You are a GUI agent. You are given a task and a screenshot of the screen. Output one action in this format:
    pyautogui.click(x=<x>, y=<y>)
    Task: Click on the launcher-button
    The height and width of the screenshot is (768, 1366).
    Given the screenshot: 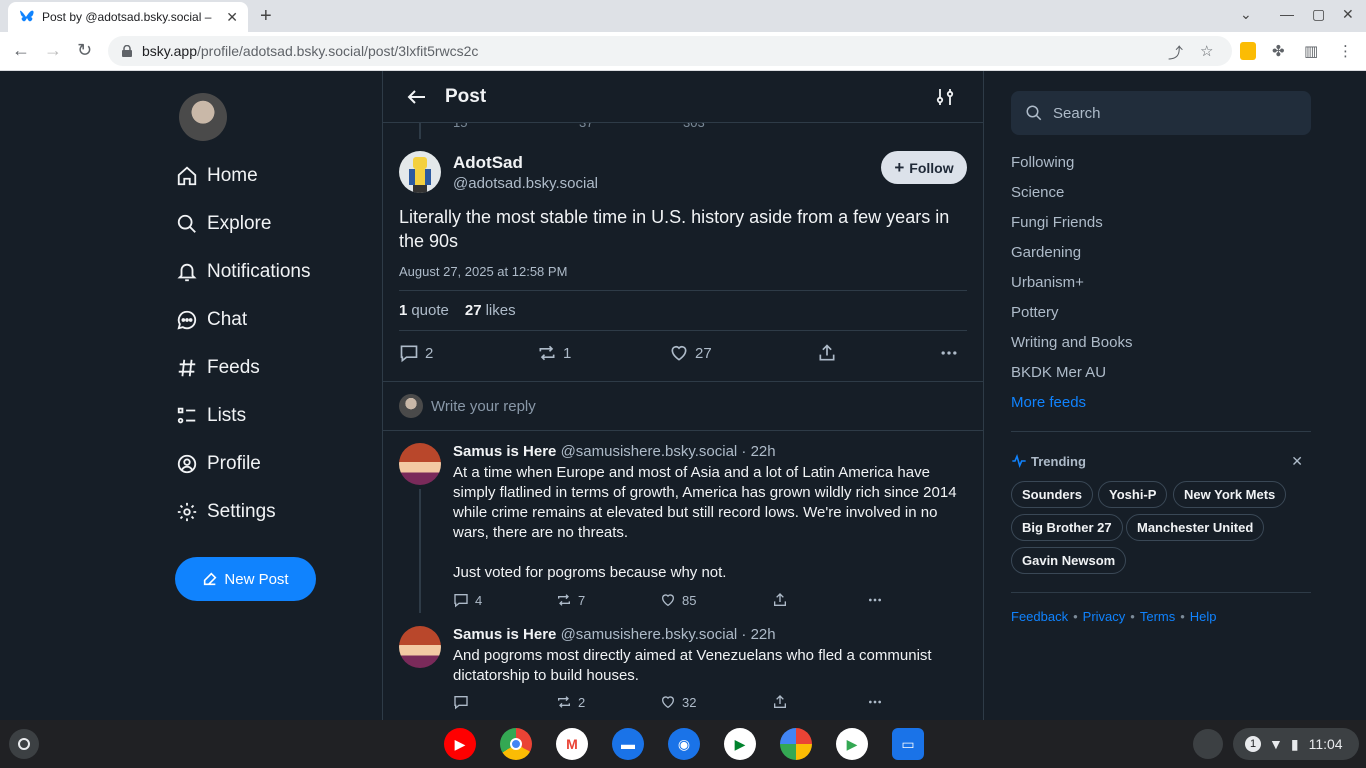 What is the action you would take?
    pyautogui.click(x=24, y=744)
    